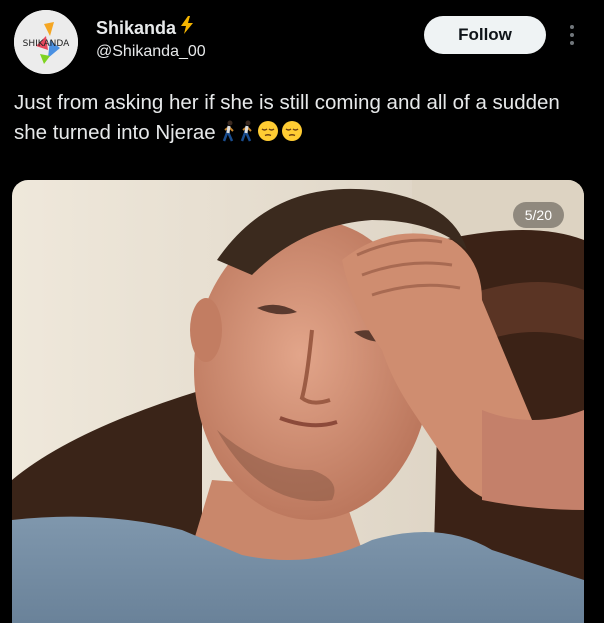  I want to click on more-options-icon, so click(572, 35).